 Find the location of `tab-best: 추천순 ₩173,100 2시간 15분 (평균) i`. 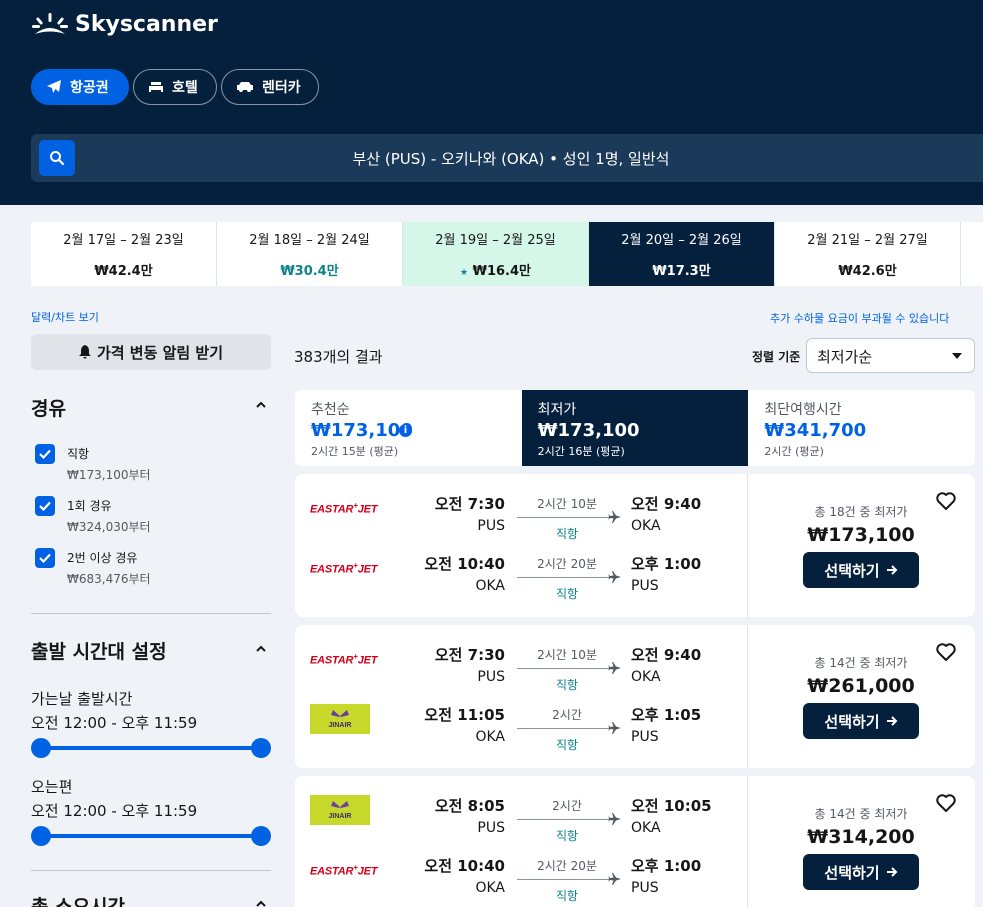

tab-best: 추천순 ₩173,100 2시간 15분 (평균) i is located at coordinates (408, 428).